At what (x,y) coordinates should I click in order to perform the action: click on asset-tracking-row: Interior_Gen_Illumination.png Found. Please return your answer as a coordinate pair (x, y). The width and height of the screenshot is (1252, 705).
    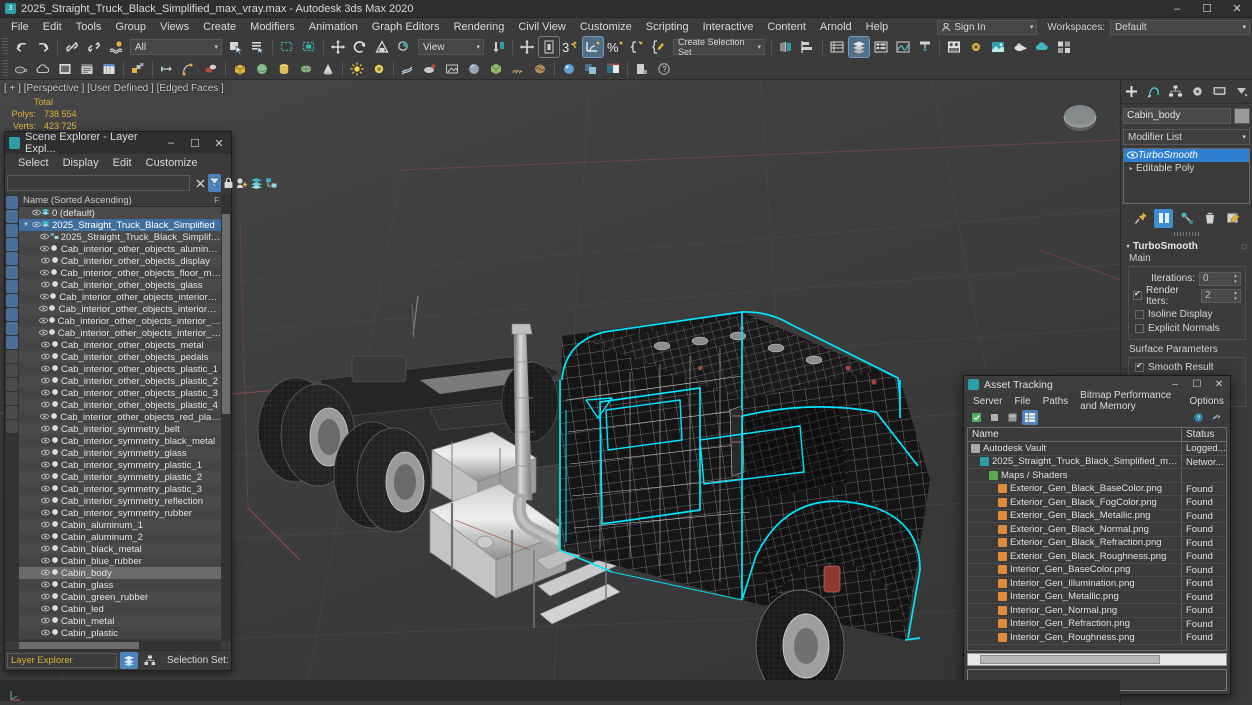
    Looking at the image, I should click on (1097, 584).